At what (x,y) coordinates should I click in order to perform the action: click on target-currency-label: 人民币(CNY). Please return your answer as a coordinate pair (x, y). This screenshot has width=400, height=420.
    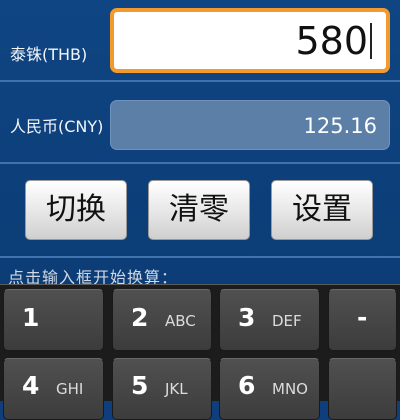
    Looking at the image, I should click on (57, 126).